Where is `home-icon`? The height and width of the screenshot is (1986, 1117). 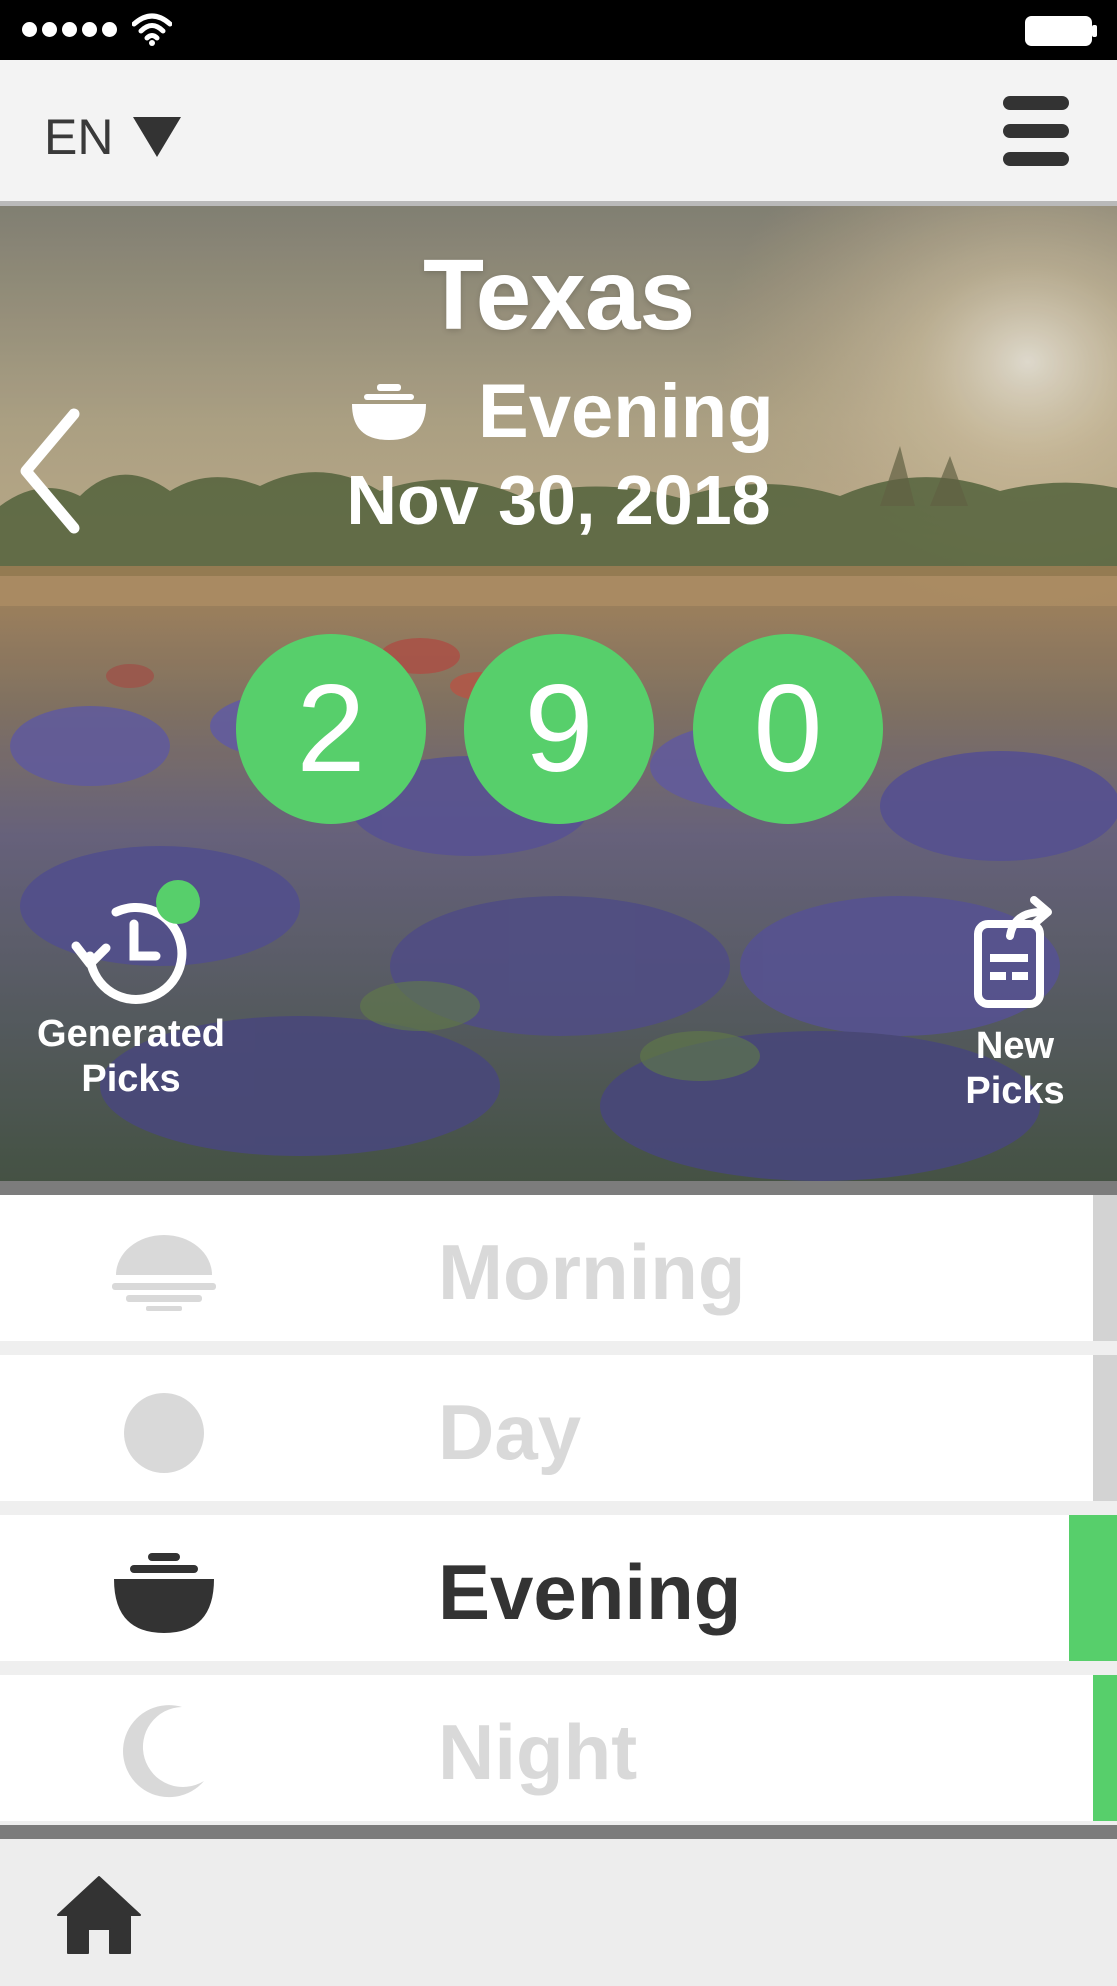 home-icon is located at coordinates (99, 1915).